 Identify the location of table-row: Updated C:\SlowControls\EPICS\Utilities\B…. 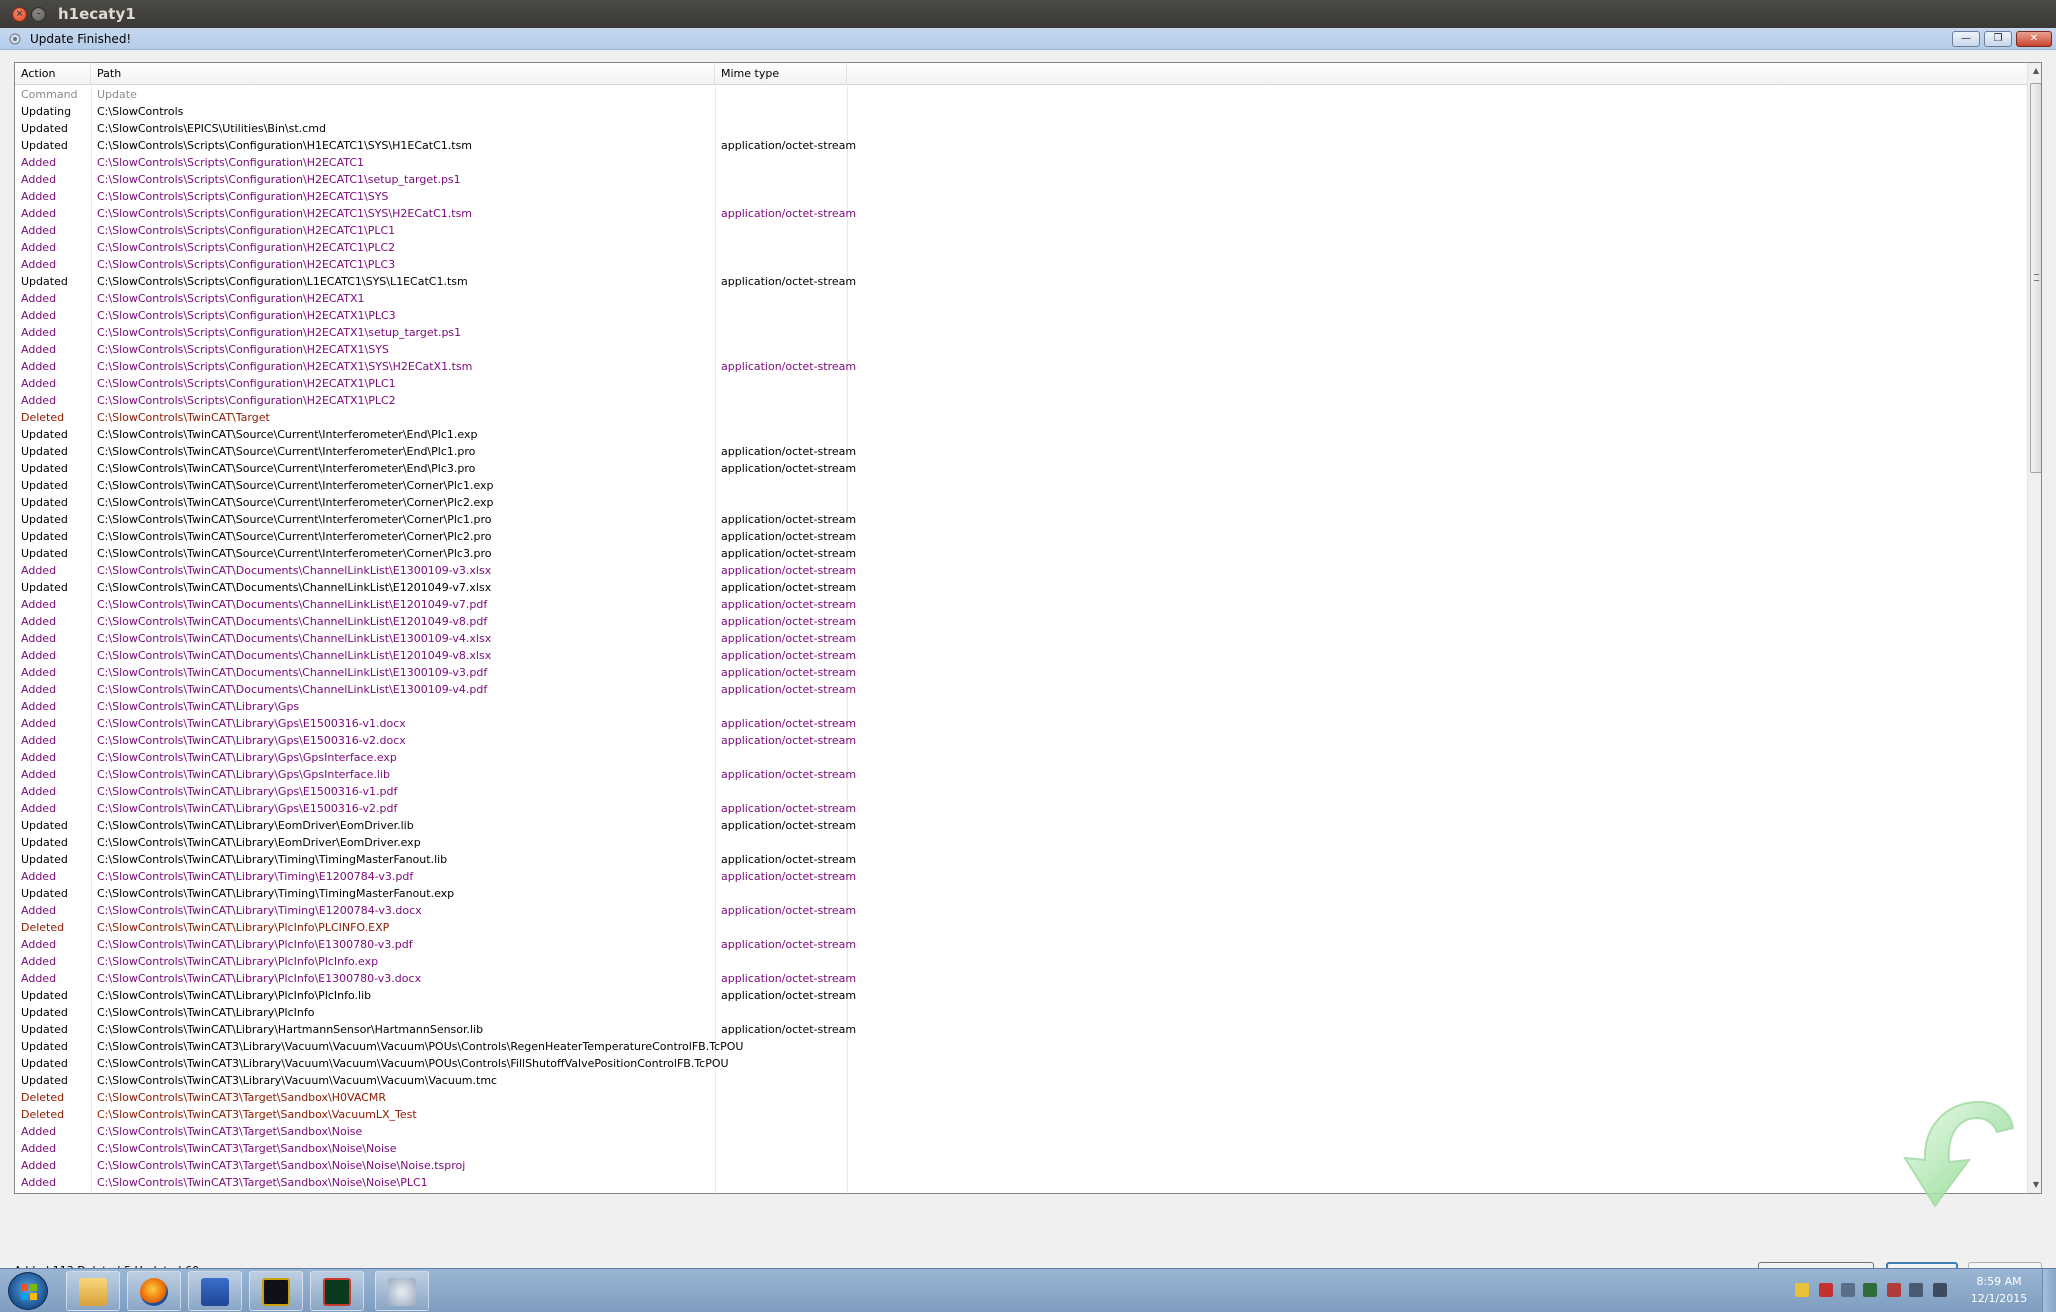
(1022, 128).